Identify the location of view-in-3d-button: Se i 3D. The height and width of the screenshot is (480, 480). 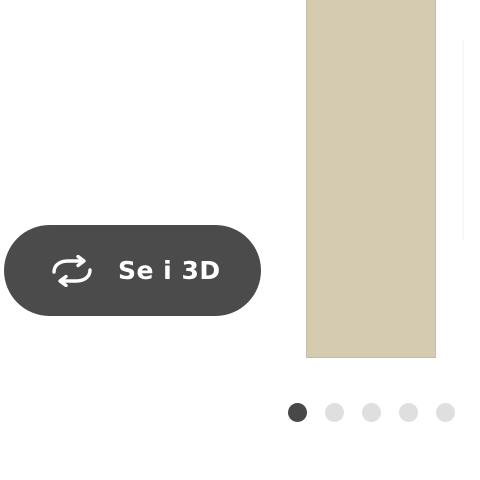
(132, 270).